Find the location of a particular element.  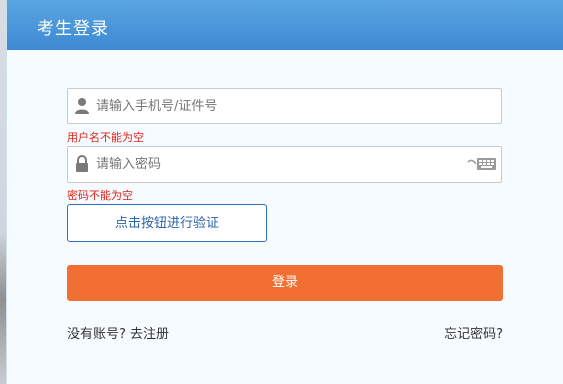

verify-button: 点击按钮进行验证 is located at coordinates (167, 223).